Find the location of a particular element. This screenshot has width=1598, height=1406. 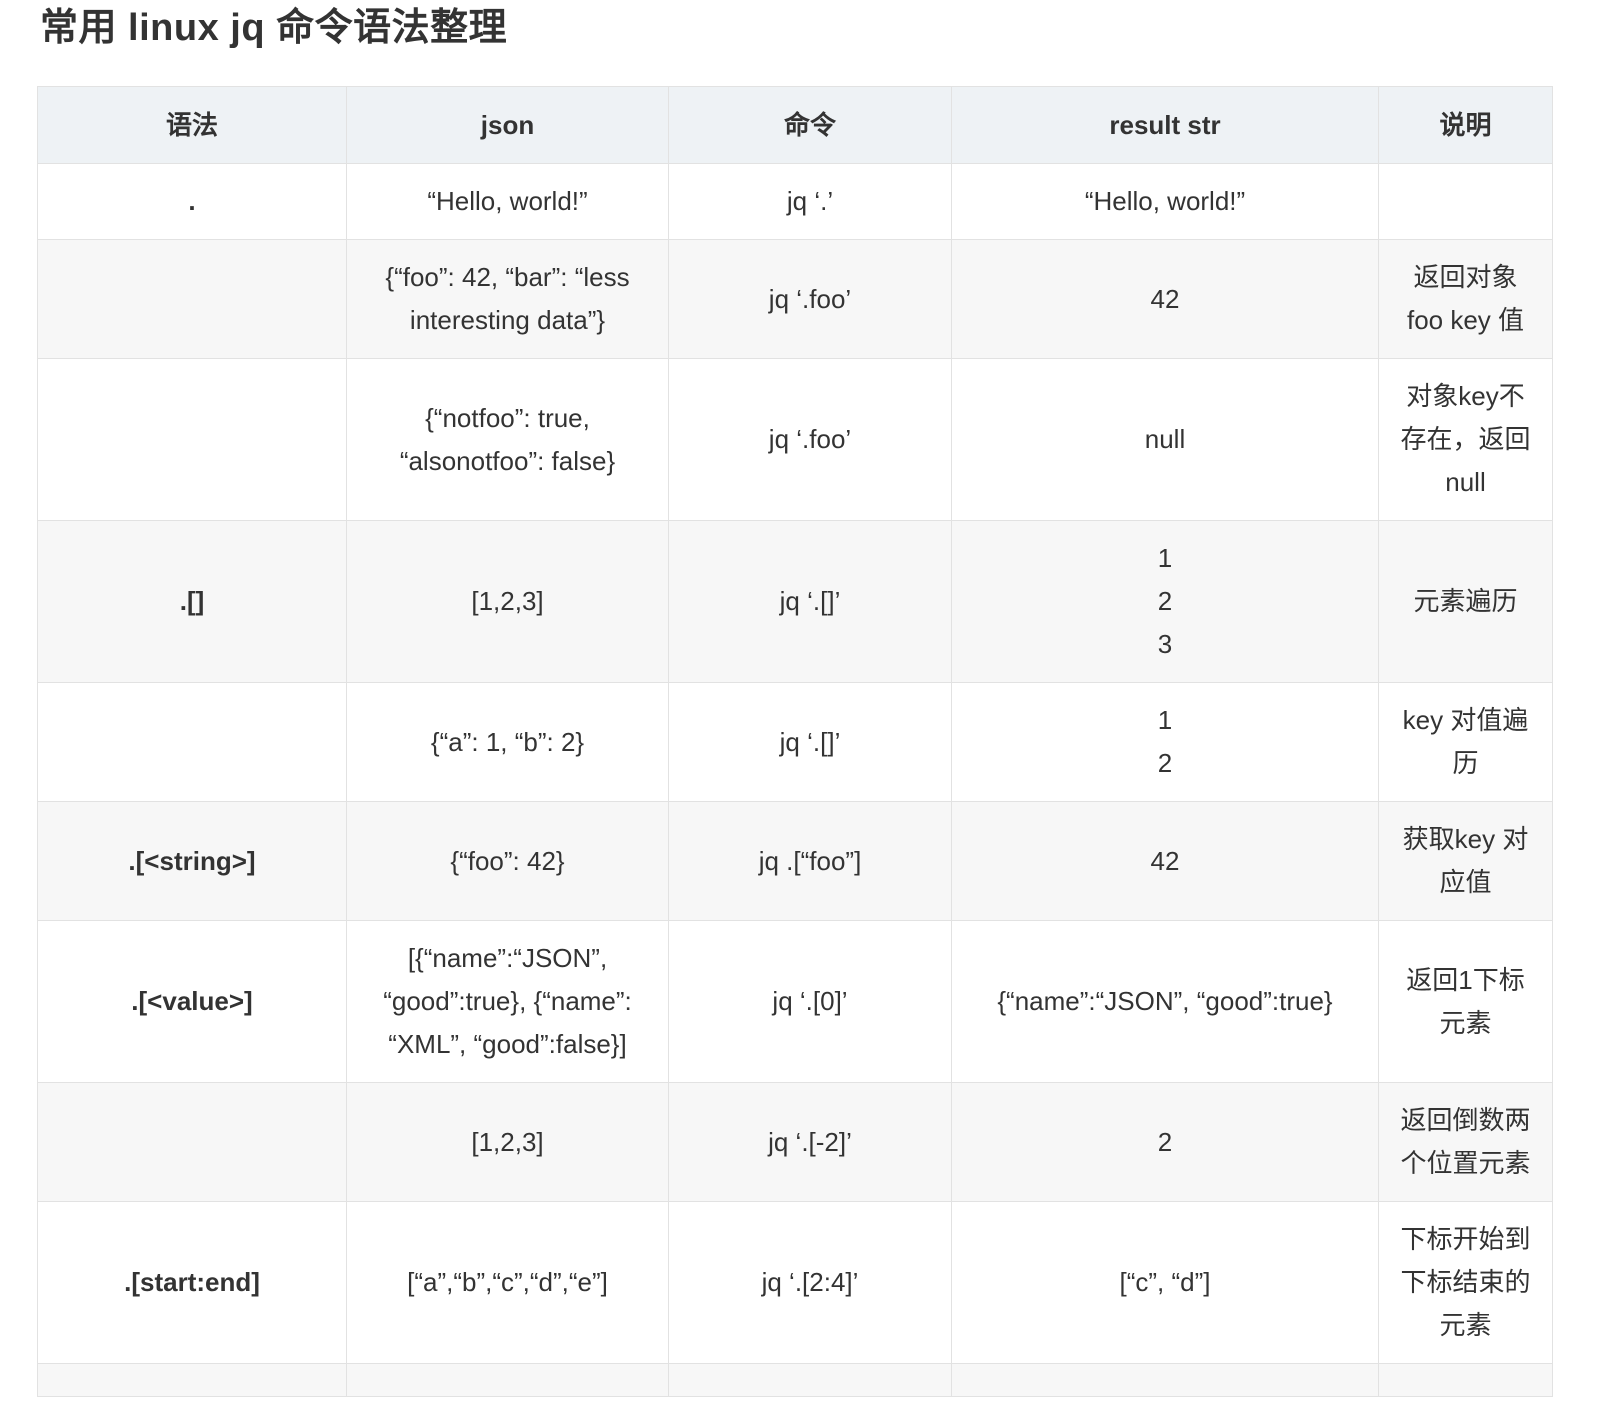

header-row: 语法 json 命令 result str 说明 is located at coordinates (795, 125).